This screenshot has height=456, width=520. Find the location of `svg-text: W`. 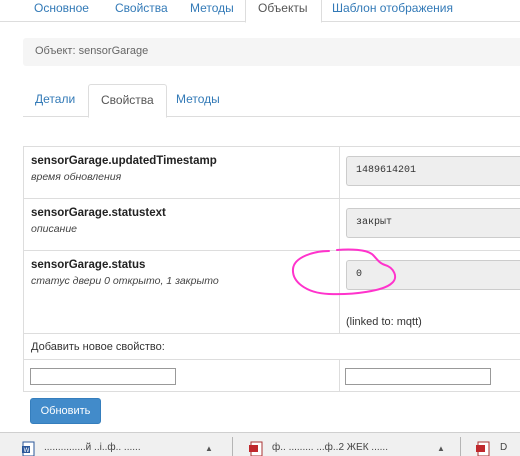

svg-text: W is located at coordinates (27, 450).